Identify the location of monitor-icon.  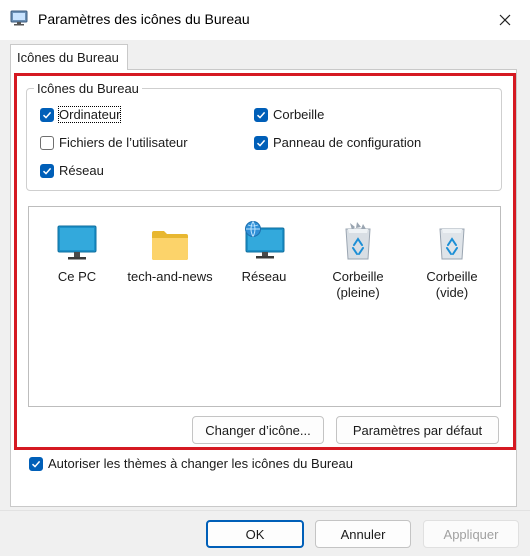
(77, 242).